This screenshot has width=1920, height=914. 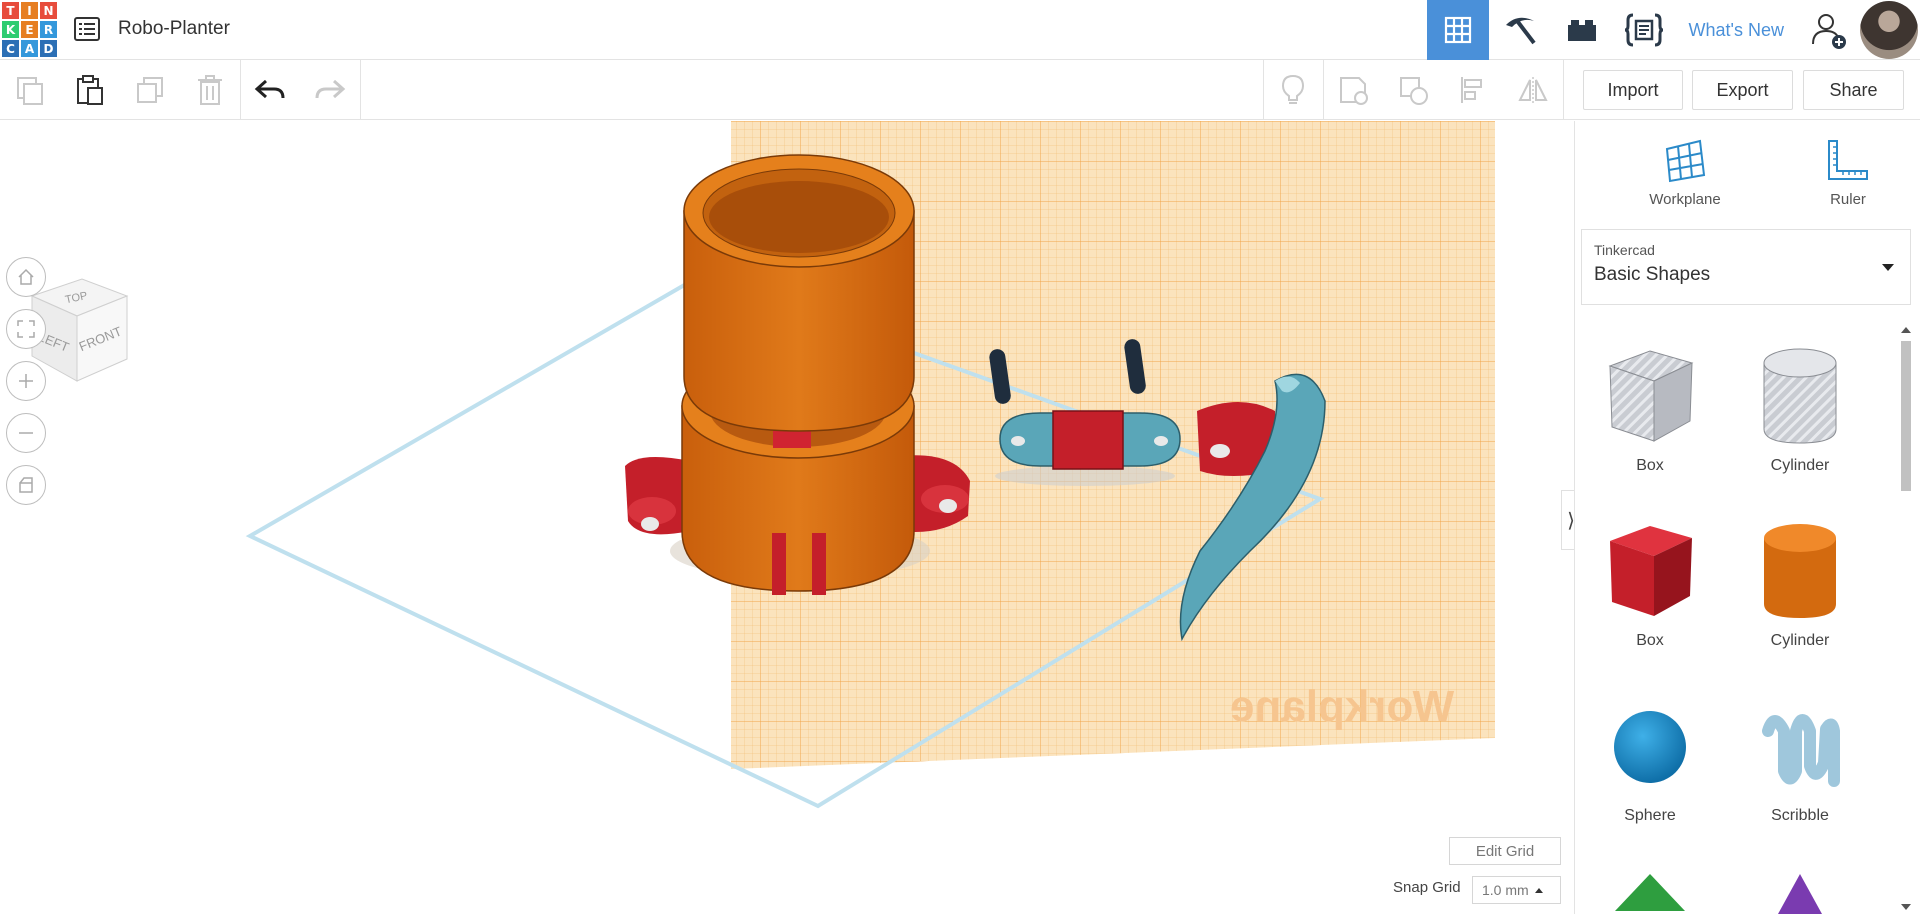 I want to click on design-title: Robo-Planter, so click(x=174, y=29).